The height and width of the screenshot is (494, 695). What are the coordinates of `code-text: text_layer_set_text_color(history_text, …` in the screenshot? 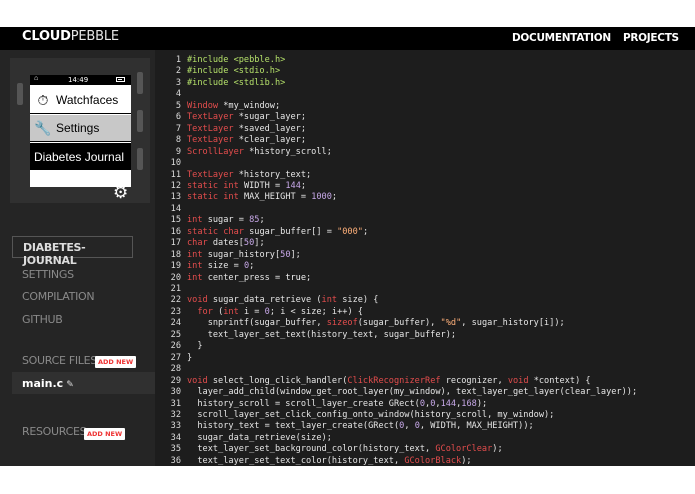 It's located at (329, 460).